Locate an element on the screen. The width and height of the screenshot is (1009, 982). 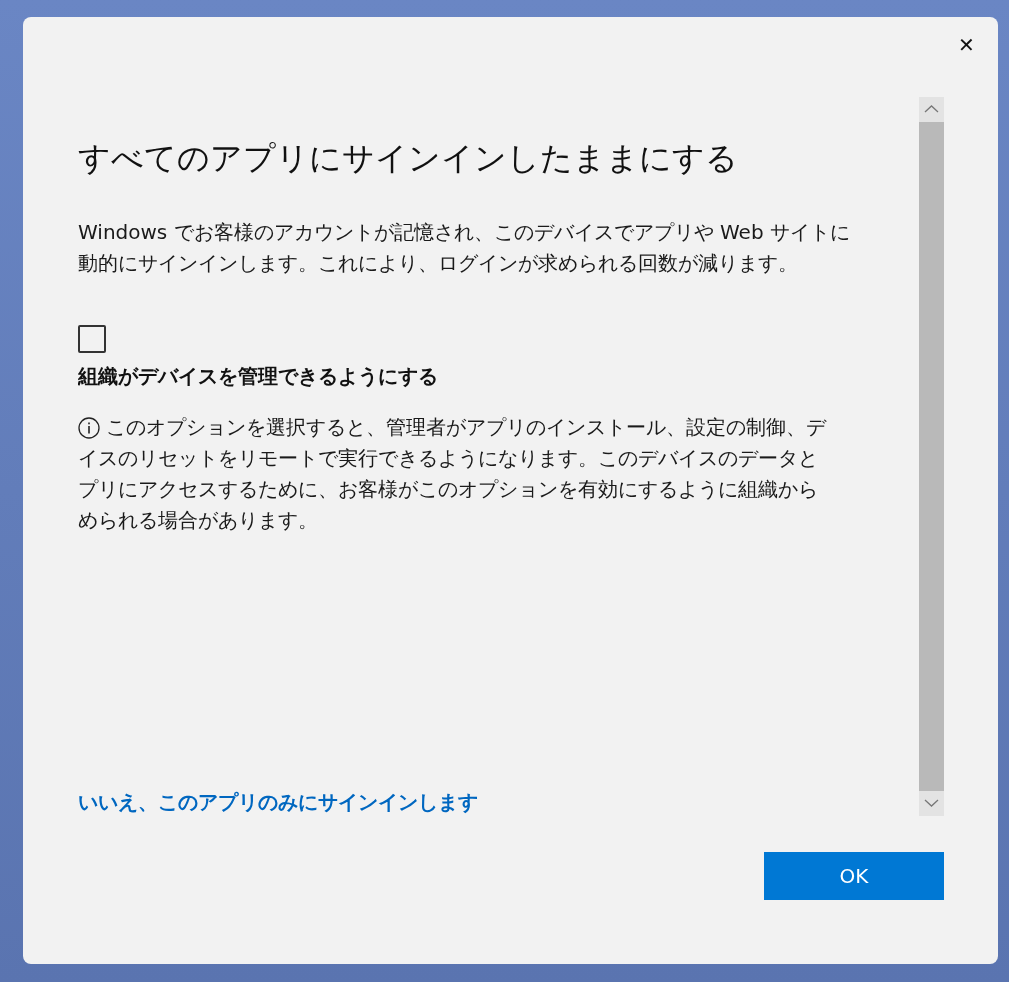
info-text-line: イスのリセットをリモートで実行できるようになります。このデバイスのデータと is located at coordinates (448, 458).